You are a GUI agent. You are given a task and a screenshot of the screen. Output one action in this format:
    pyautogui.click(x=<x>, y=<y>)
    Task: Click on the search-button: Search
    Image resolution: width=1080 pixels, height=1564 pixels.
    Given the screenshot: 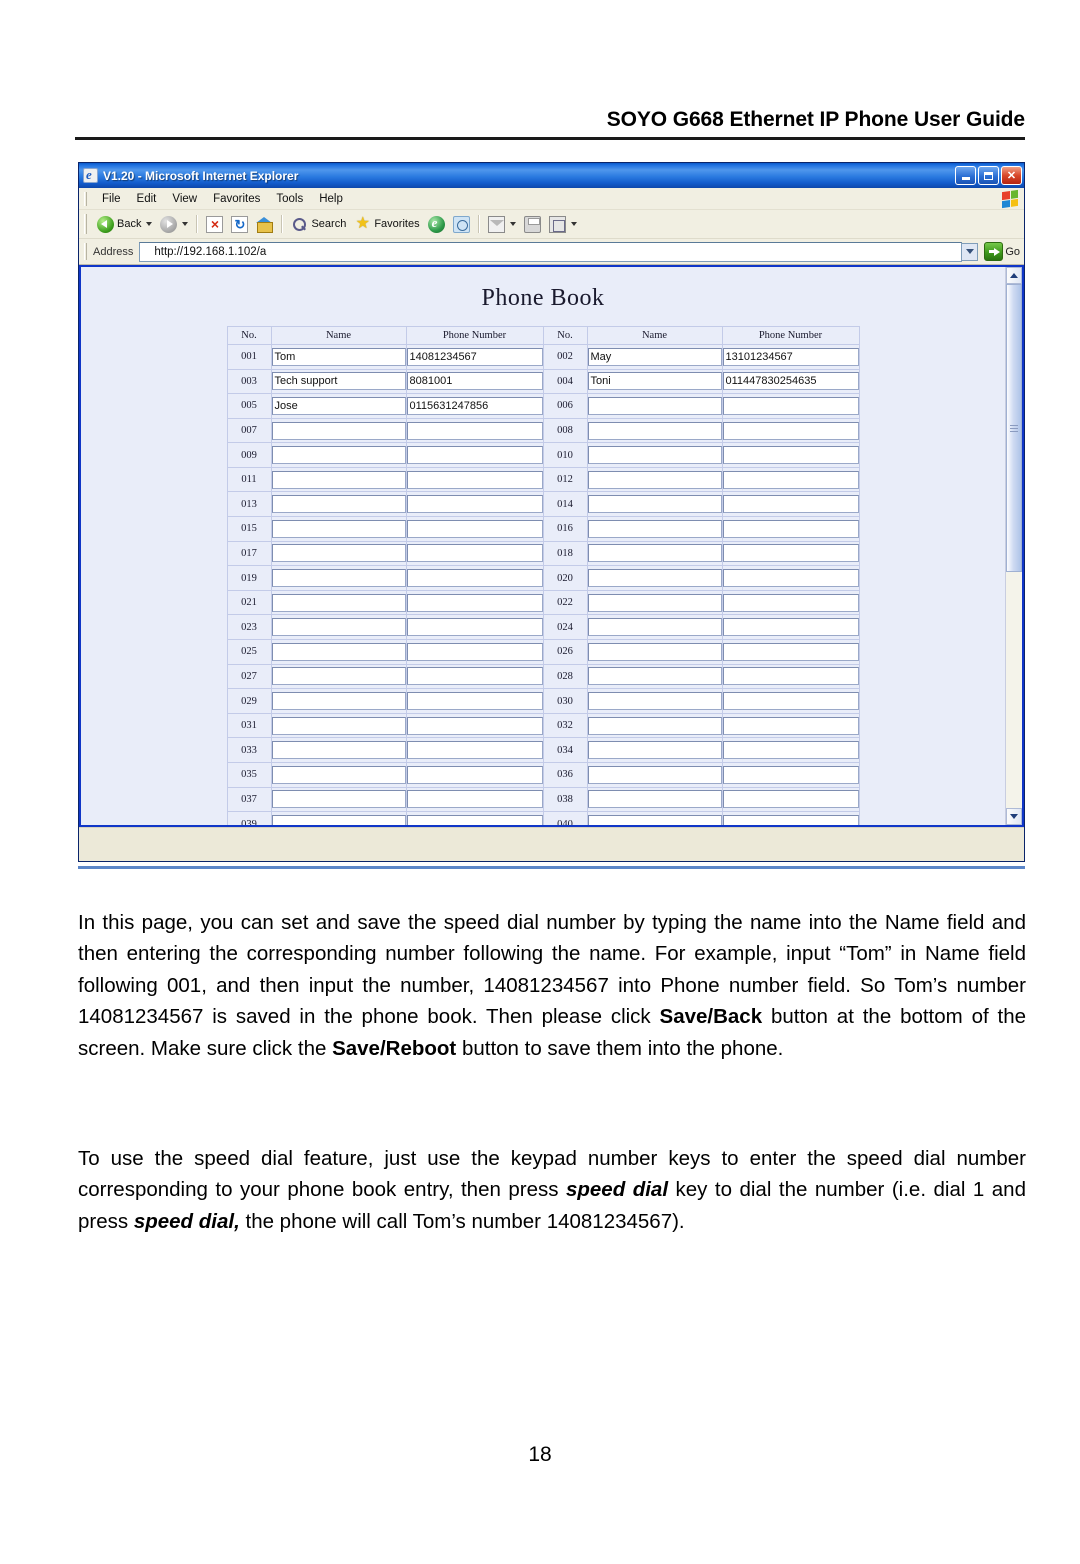 What is the action you would take?
    pyautogui.click(x=318, y=224)
    